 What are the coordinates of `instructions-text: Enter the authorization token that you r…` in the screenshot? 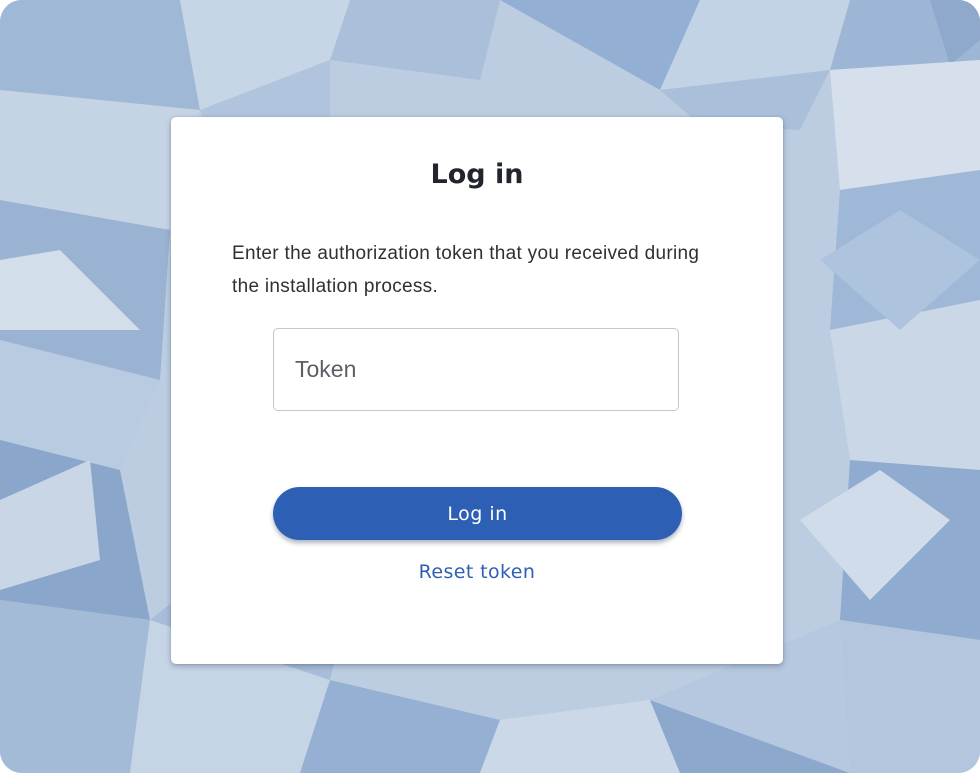 It's located at (466, 270).